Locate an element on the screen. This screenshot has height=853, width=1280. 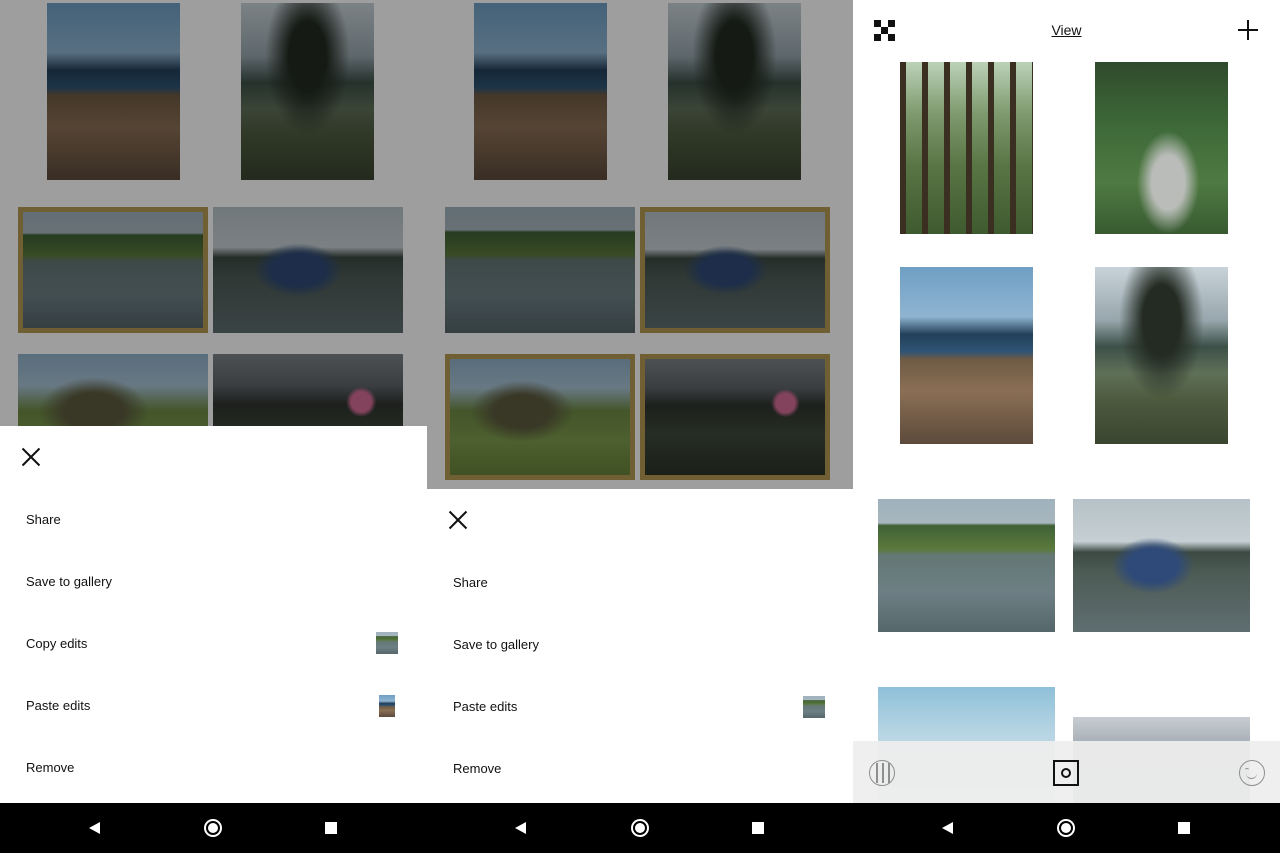
studio-tab-icon is located at coordinates (1066, 773).